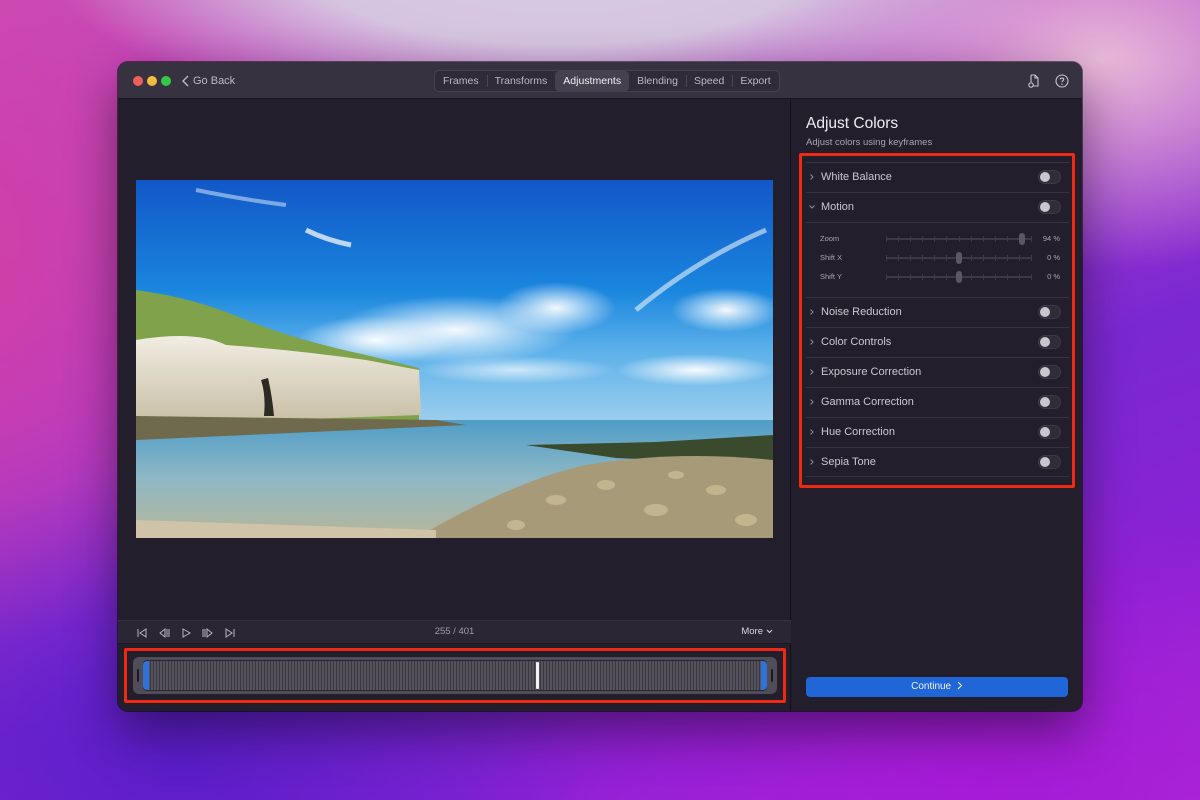  I want to click on continue-button: Continue, so click(937, 687).